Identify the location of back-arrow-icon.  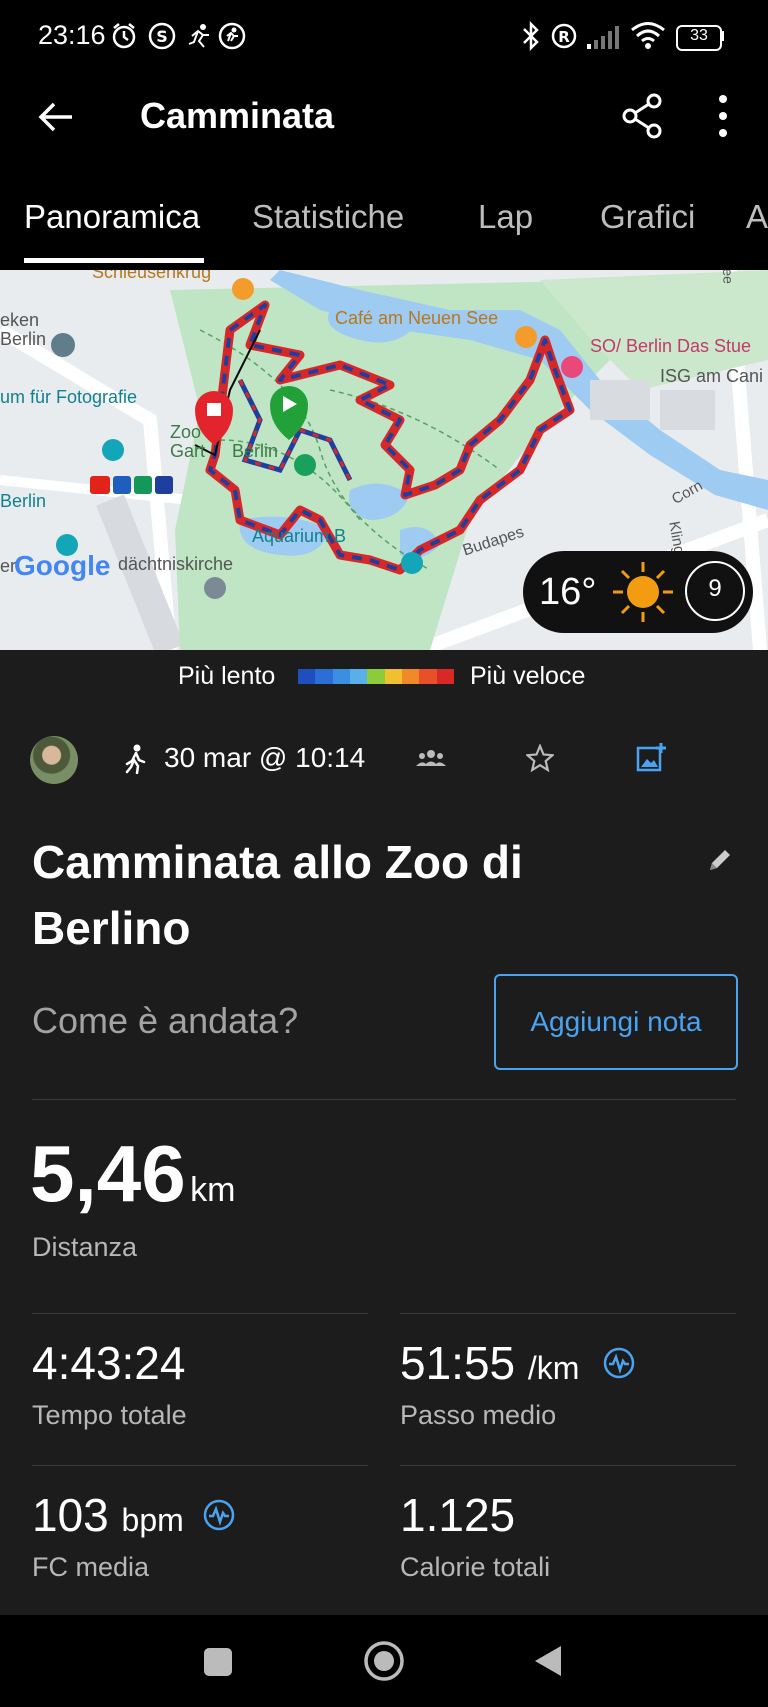
(56, 117).